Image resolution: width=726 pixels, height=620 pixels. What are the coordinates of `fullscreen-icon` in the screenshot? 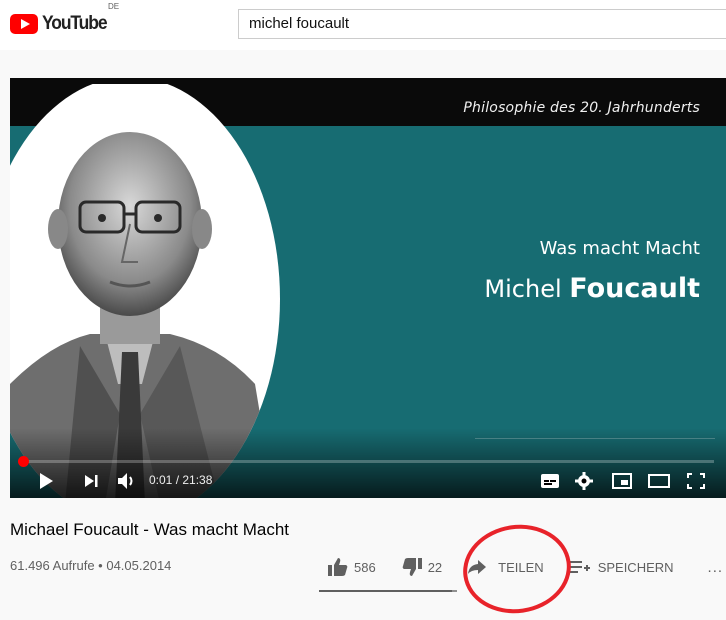 It's located at (696, 481).